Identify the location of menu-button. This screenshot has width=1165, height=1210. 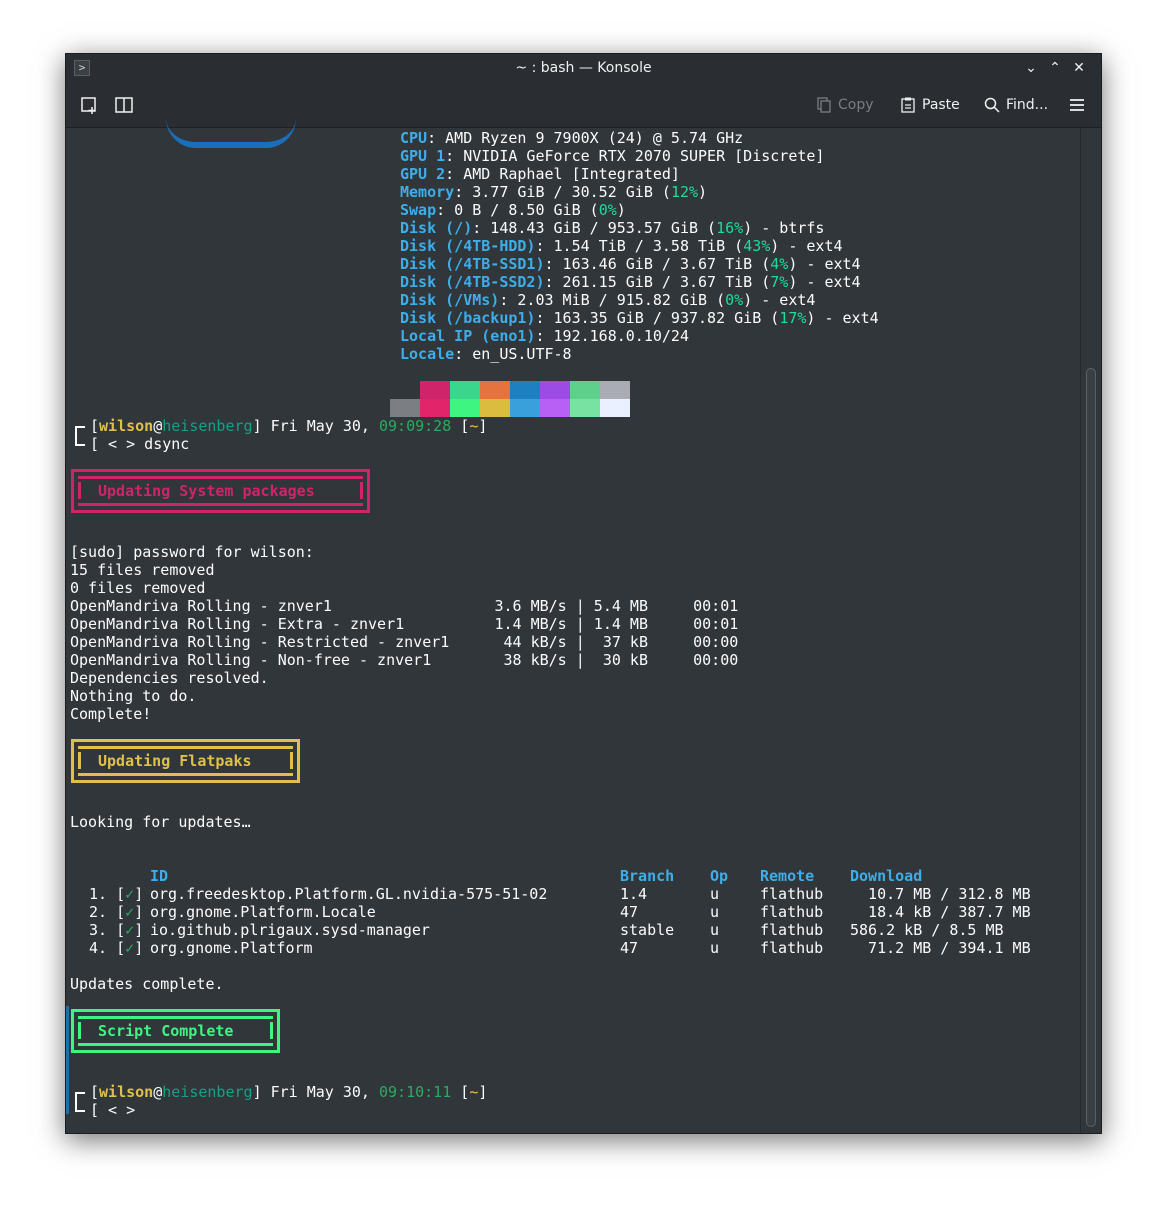
(1077, 105).